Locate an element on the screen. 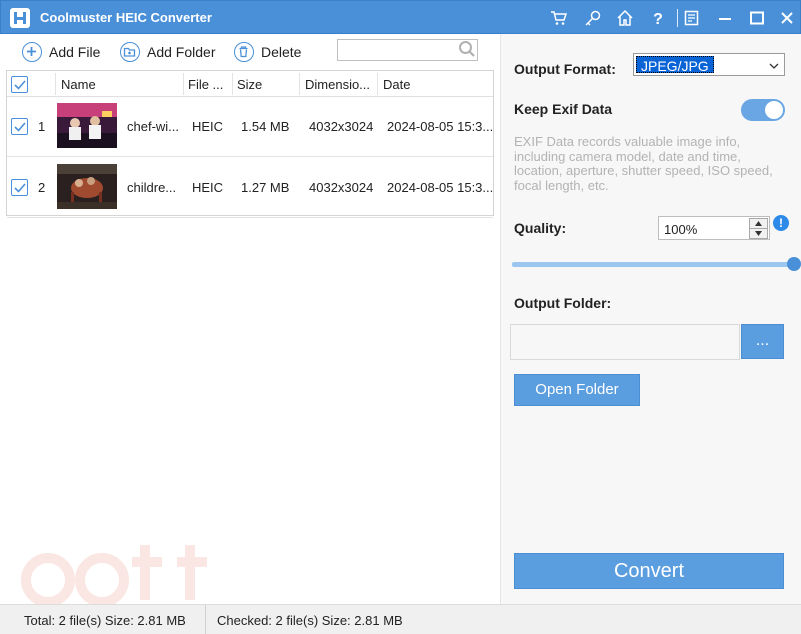 This screenshot has height=634, width=801. table-header: Name File ... Size Dimensio... Date is located at coordinates (250, 84).